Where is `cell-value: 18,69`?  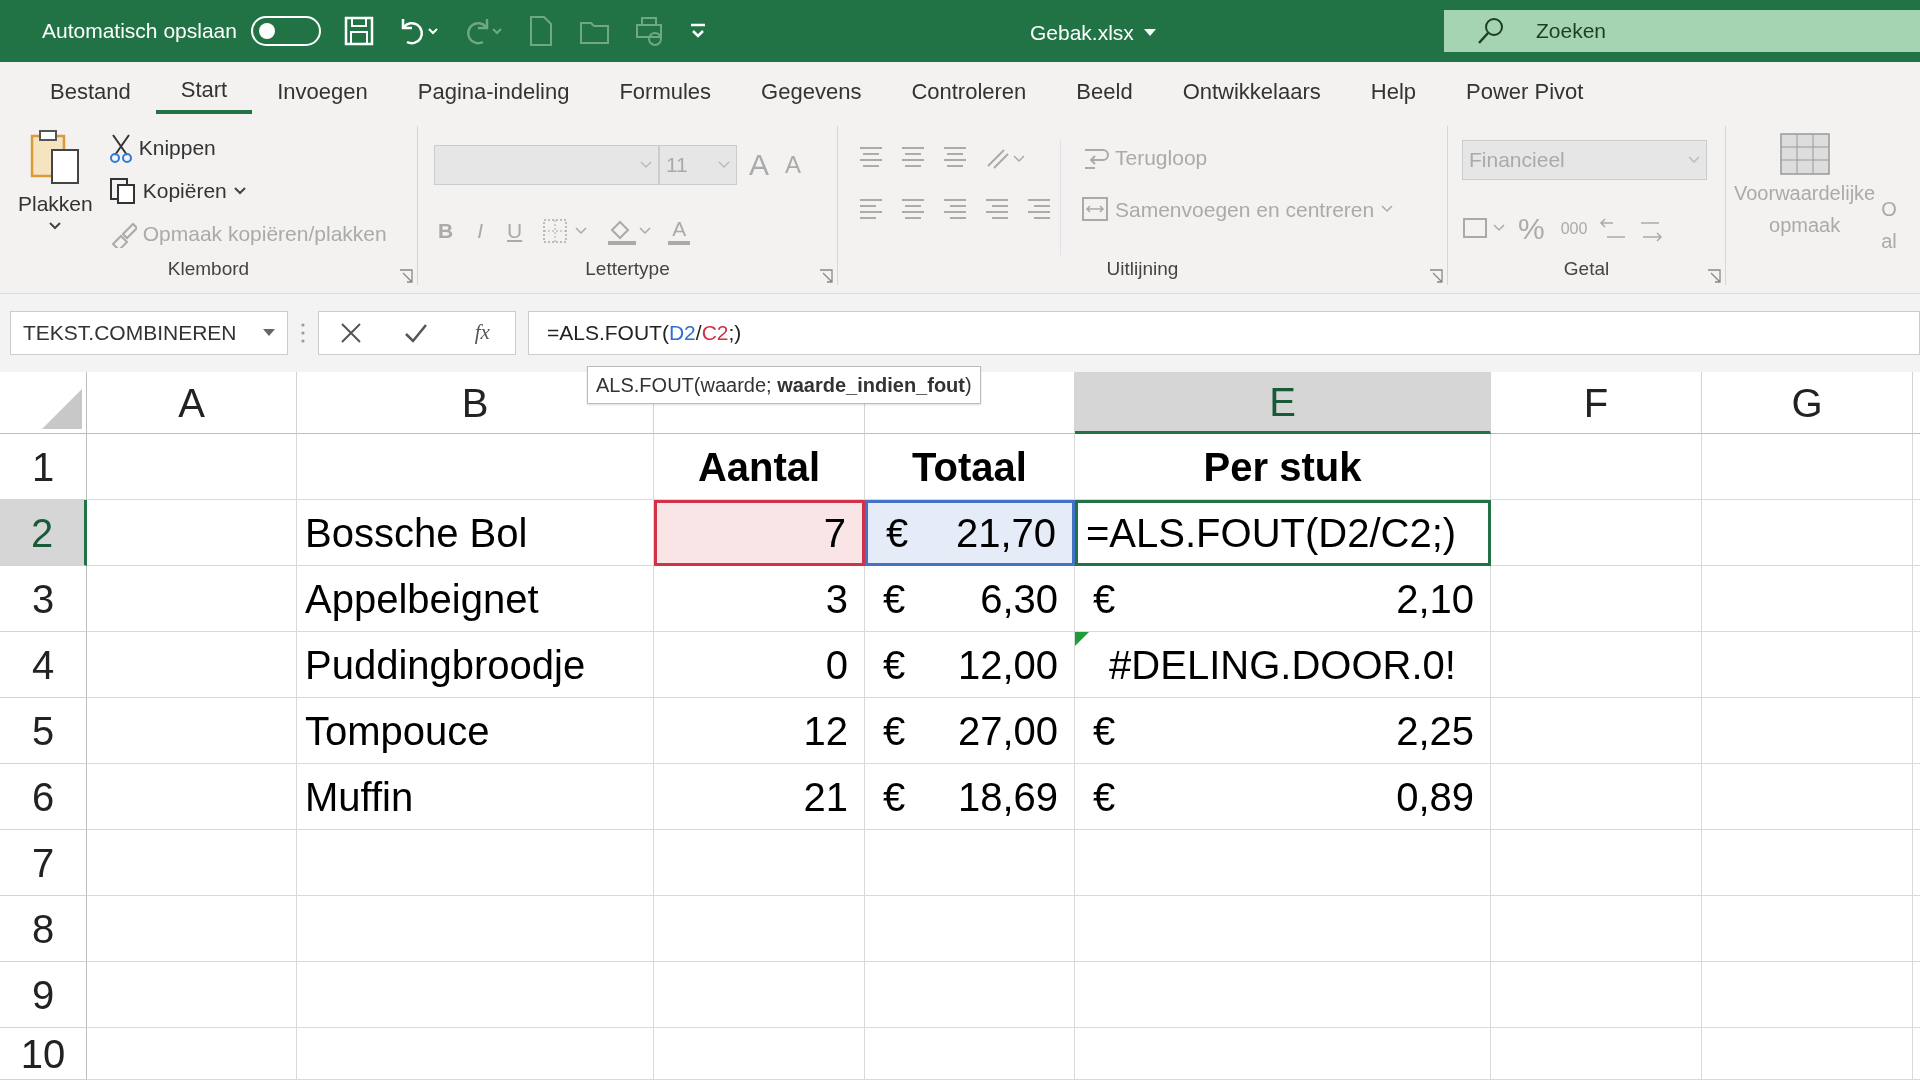
cell-value: 18,69 is located at coordinates (1007, 797).